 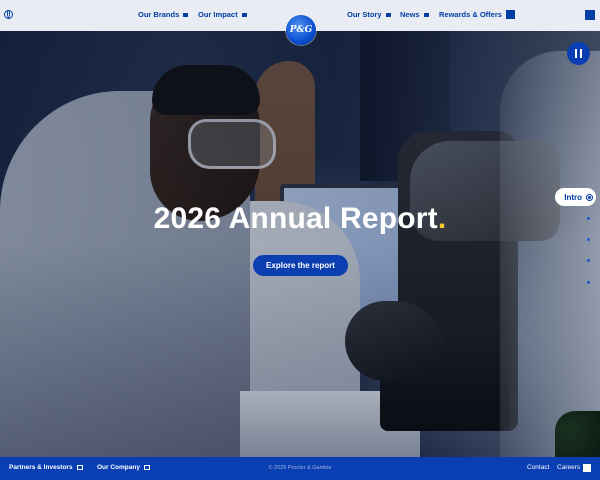 I want to click on copyright-text: © 2026 Procter & Gamble, so click(x=300, y=468).